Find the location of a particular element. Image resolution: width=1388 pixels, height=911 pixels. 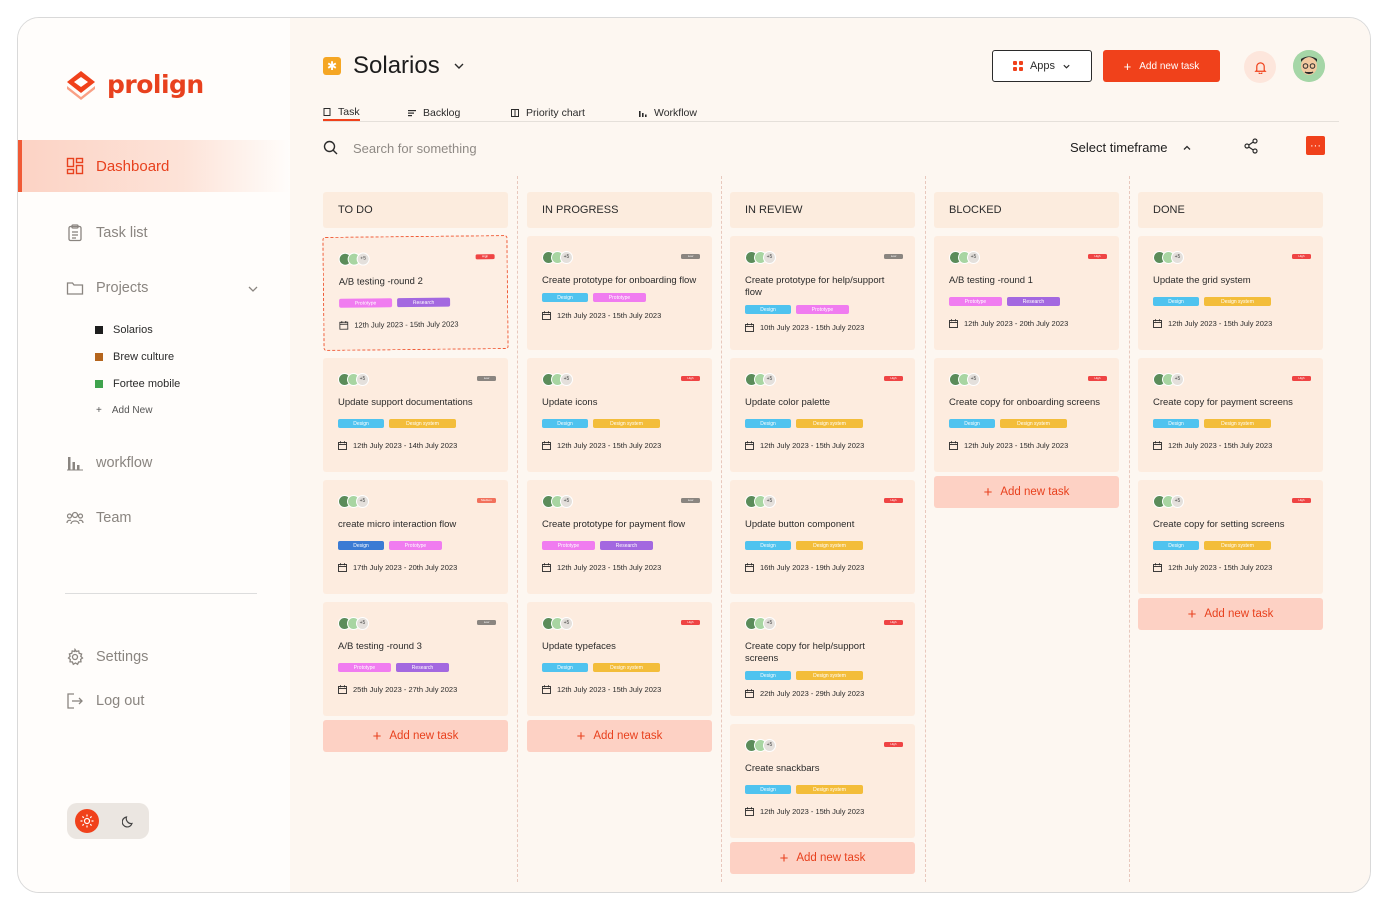

tag-list: Prototype Research is located at coordinates (415, 667).